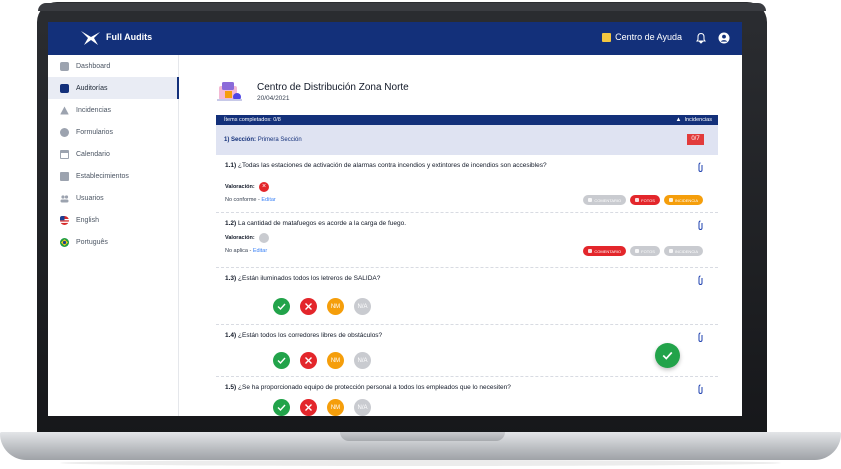 The width and height of the screenshot is (841, 469). What do you see at coordinates (607, 37) in the screenshot?
I see `help-icon` at bounding box center [607, 37].